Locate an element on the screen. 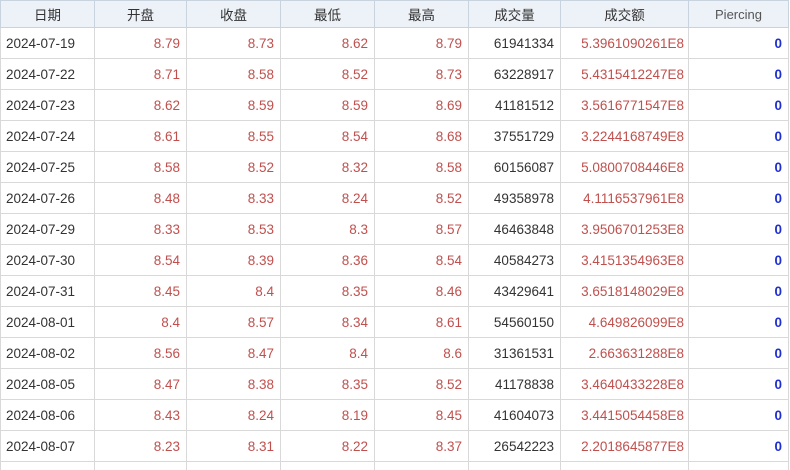  cell-low: 8.22 is located at coordinates (327, 446).